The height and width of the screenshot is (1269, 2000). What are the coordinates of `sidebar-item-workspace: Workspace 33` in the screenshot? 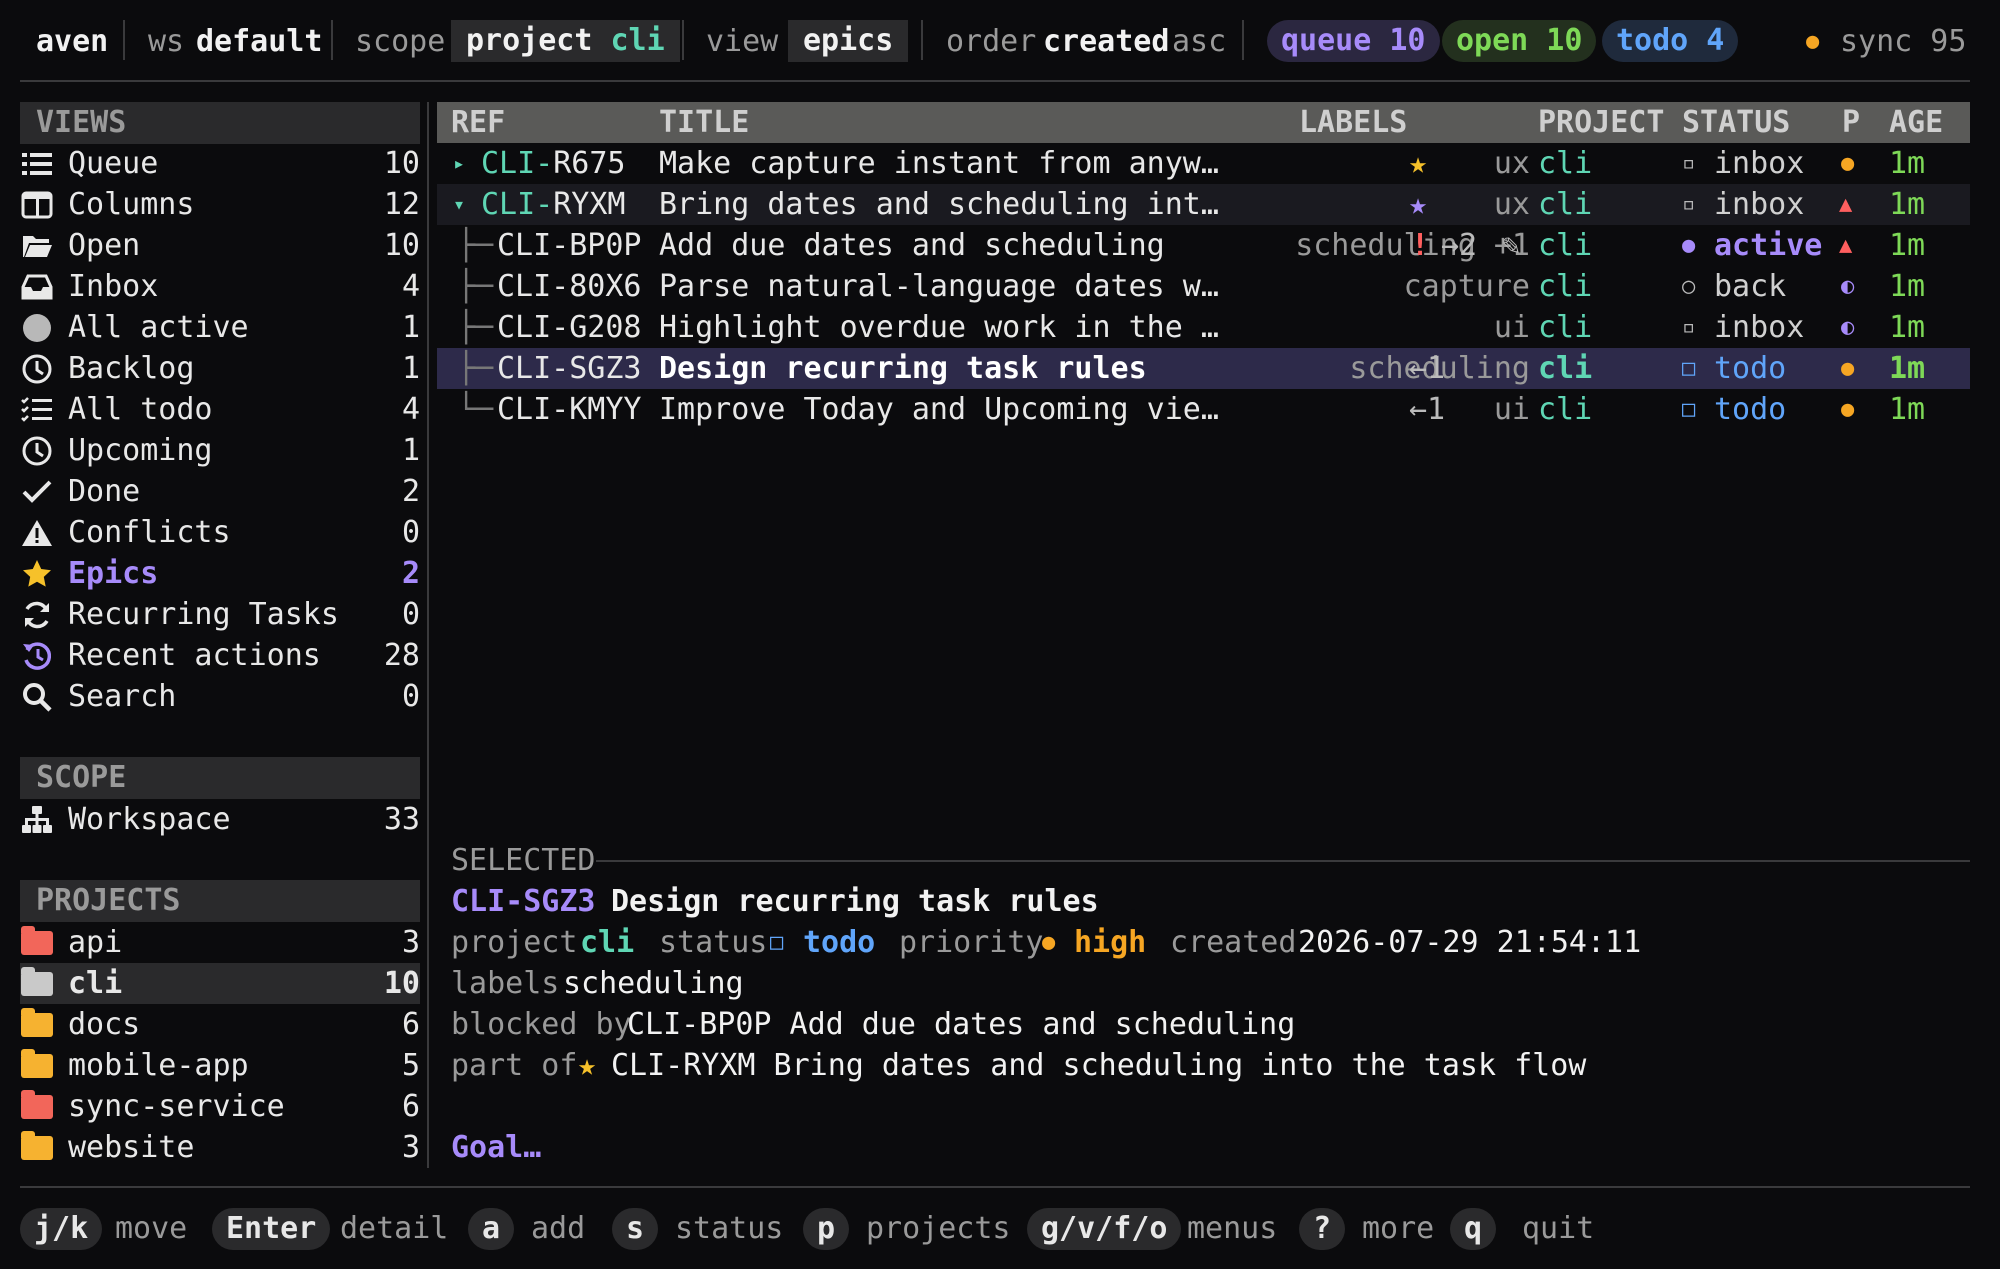 It's located at (220, 819).